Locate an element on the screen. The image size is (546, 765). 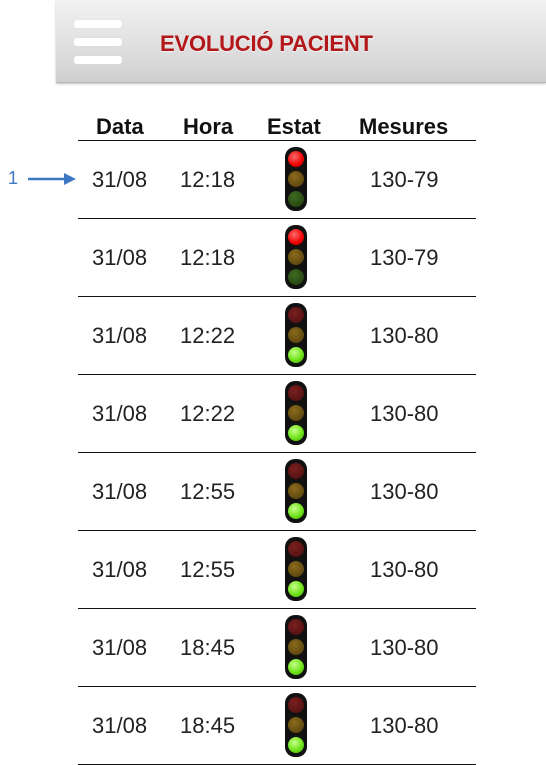
hamburger-menu-icon is located at coordinates (98, 42).